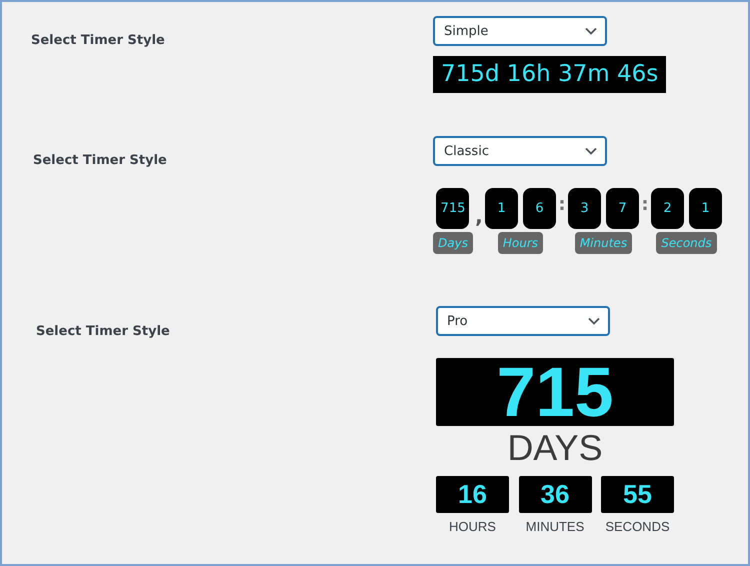 Image resolution: width=750 pixels, height=566 pixels. What do you see at coordinates (520, 31) in the screenshot?
I see `timer-style-dropdown: Simple` at bounding box center [520, 31].